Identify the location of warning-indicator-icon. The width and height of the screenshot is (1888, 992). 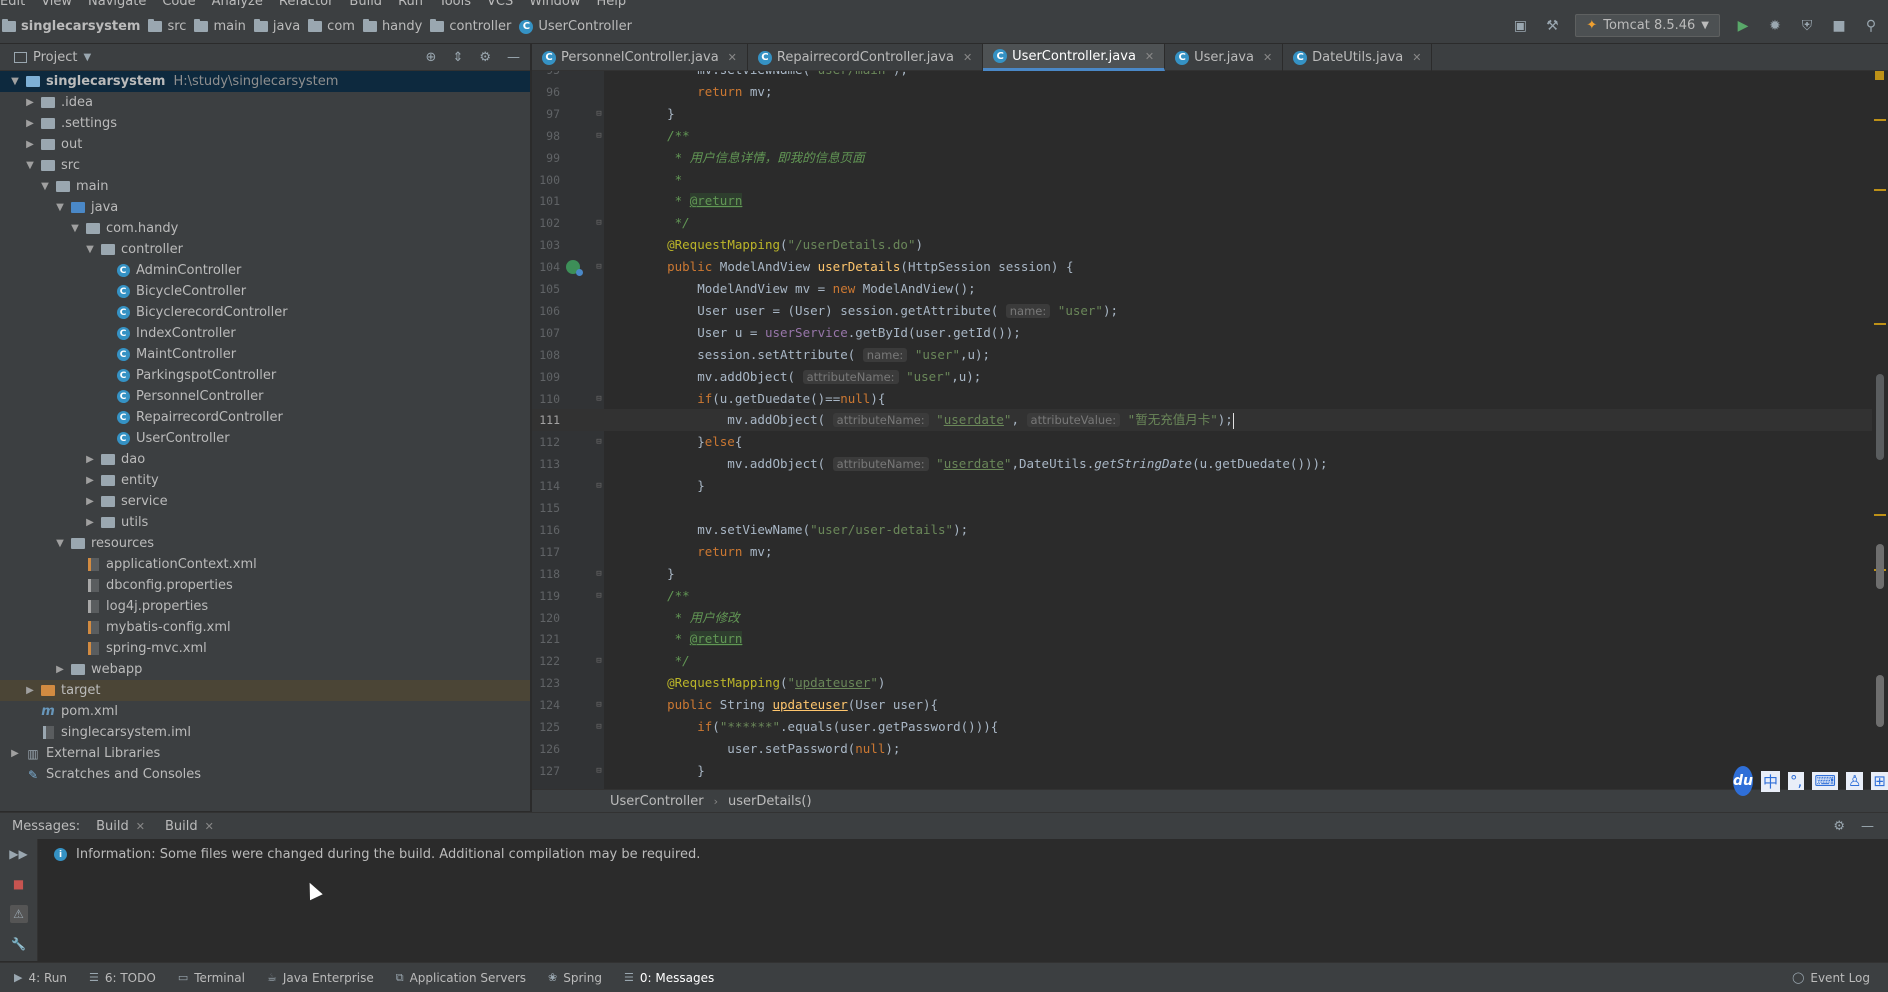
(1879, 75).